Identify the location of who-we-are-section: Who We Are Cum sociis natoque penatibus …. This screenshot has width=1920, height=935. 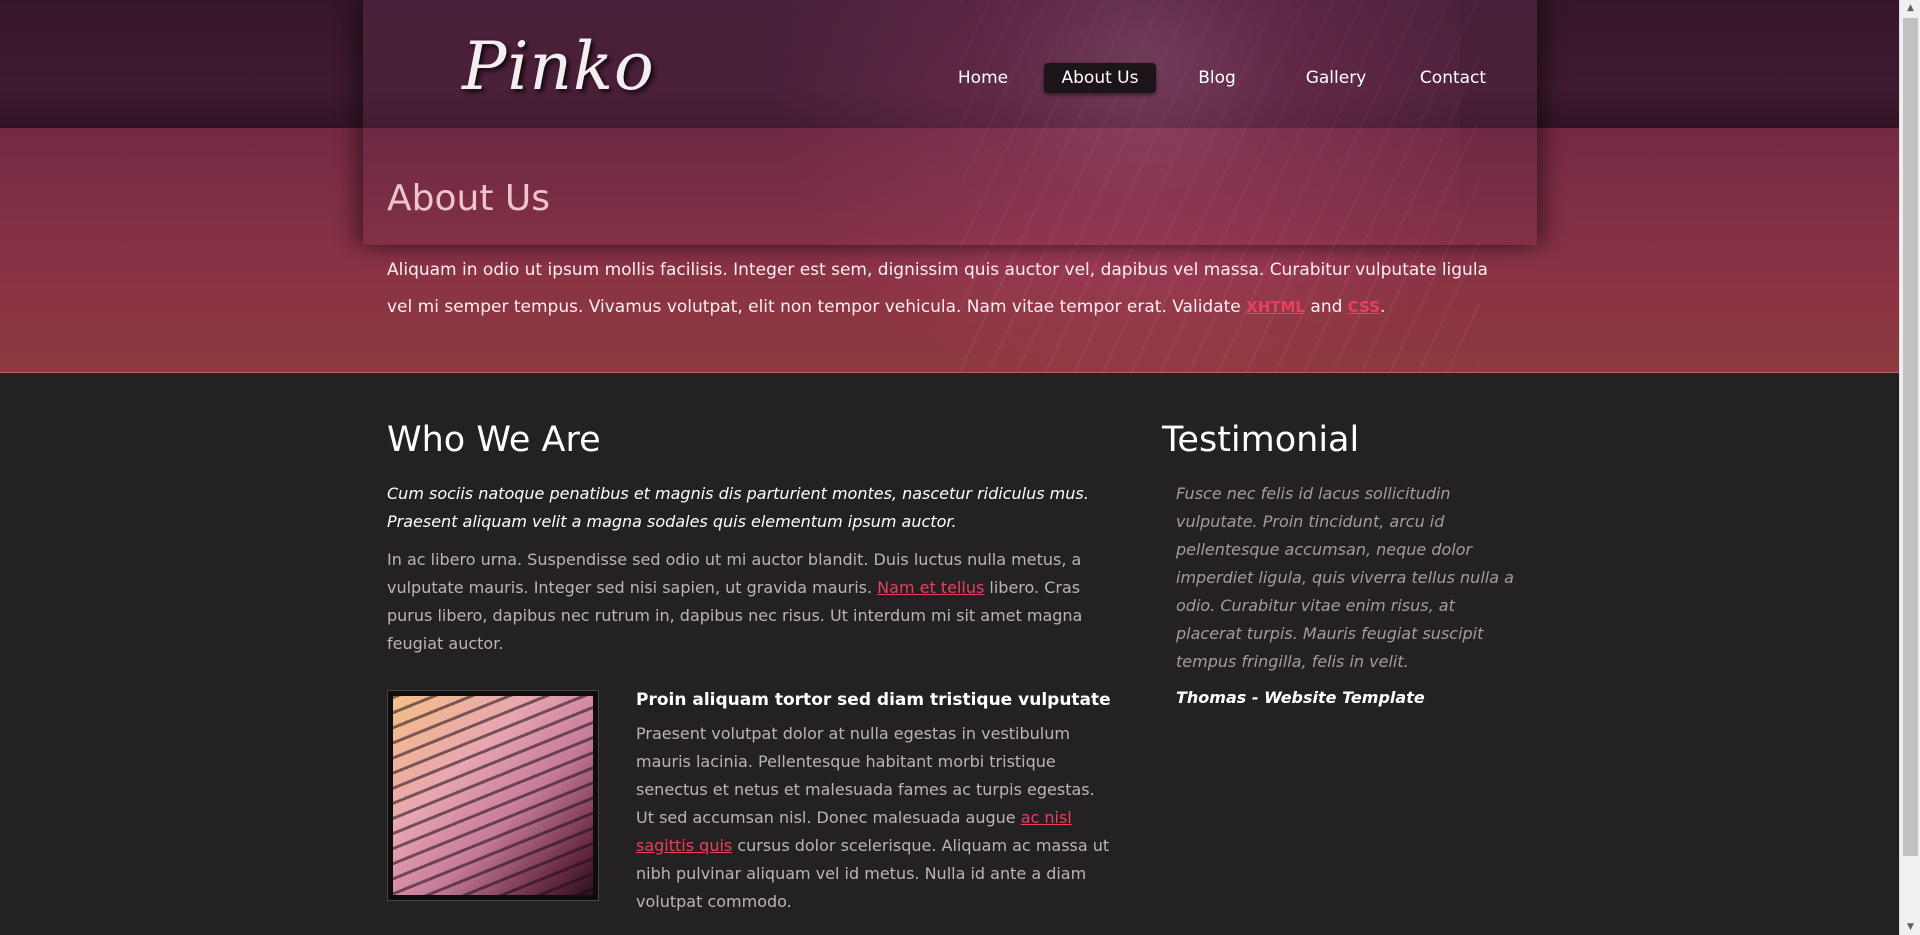
(751, 539).